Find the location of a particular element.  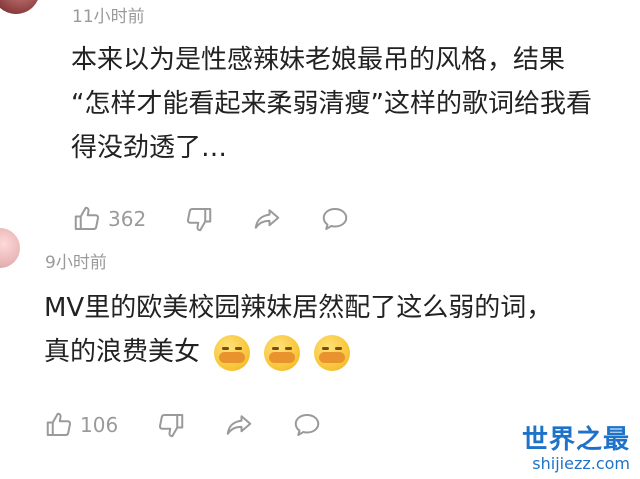

like-count: 362 is located at coordinates (127, 219).